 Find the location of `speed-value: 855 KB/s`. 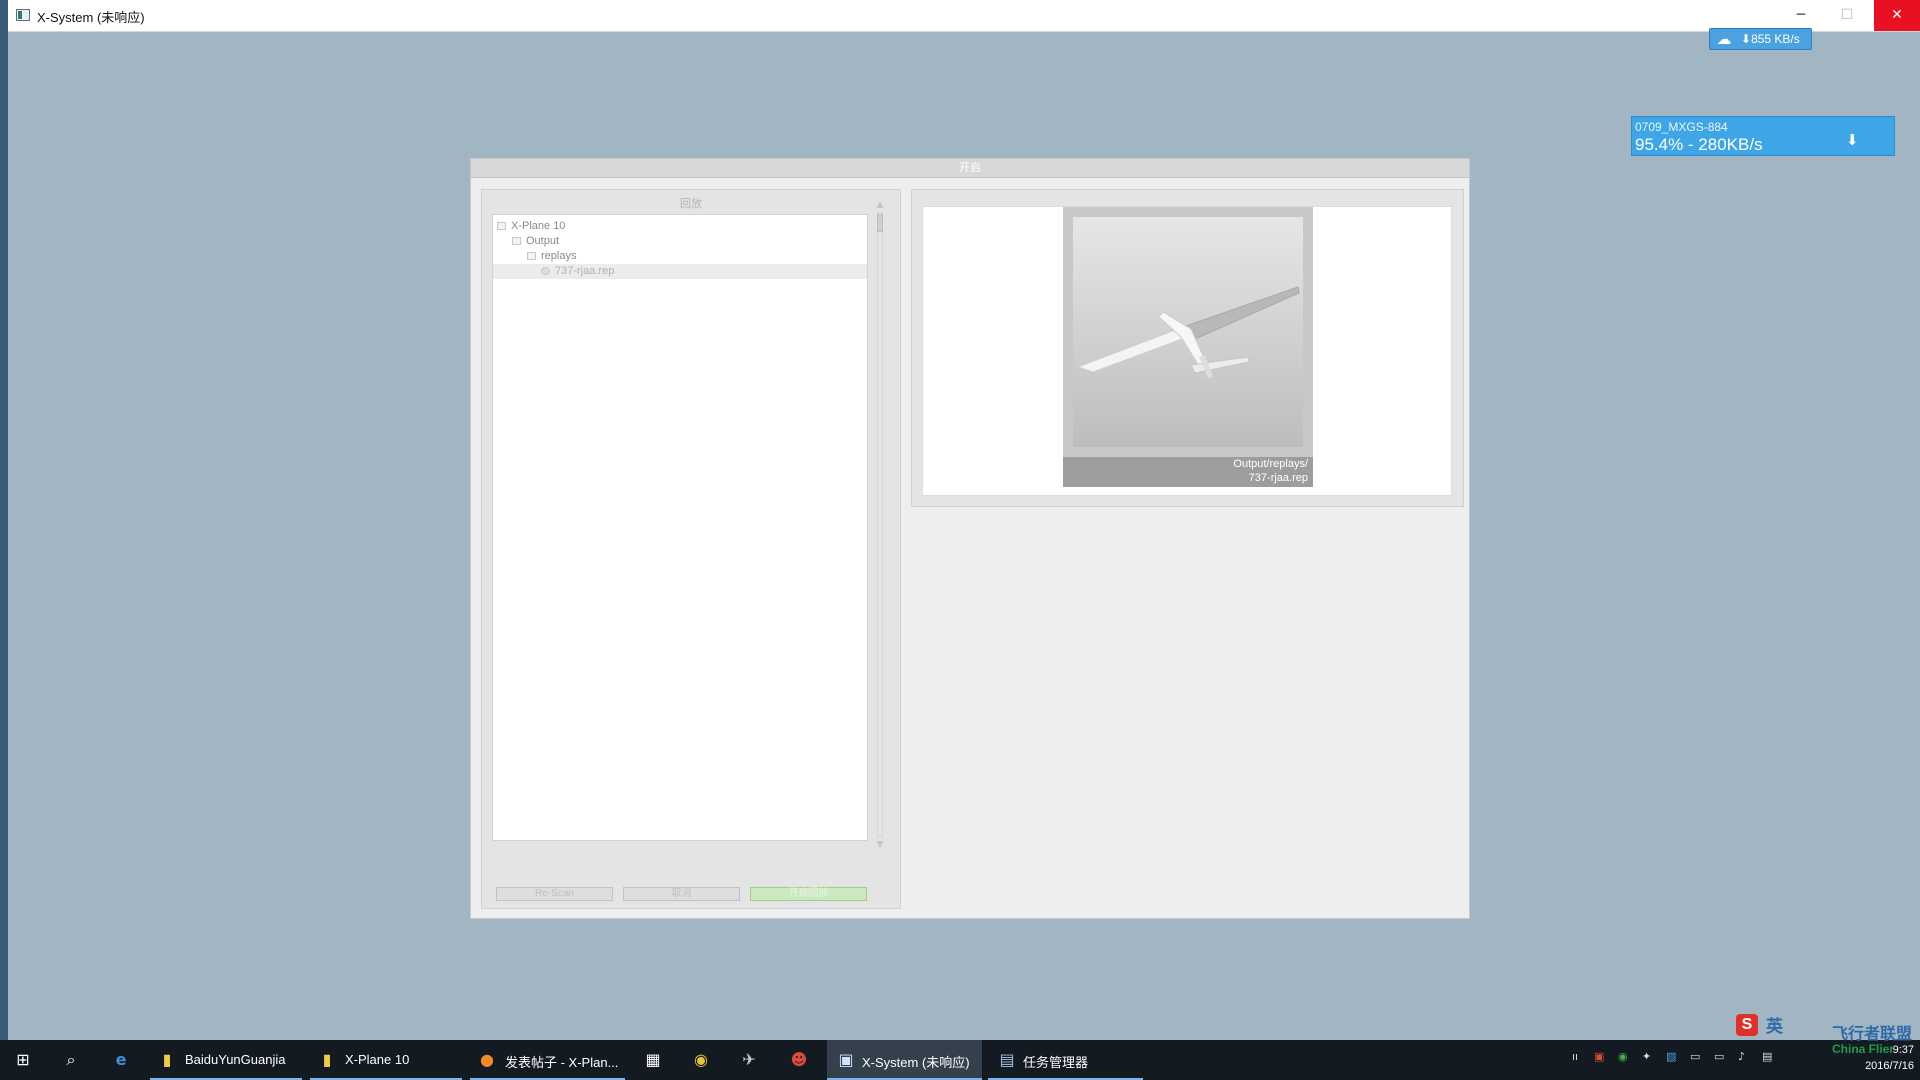

speed-value: 855 KB/s is located at coordinates (1775, 39).